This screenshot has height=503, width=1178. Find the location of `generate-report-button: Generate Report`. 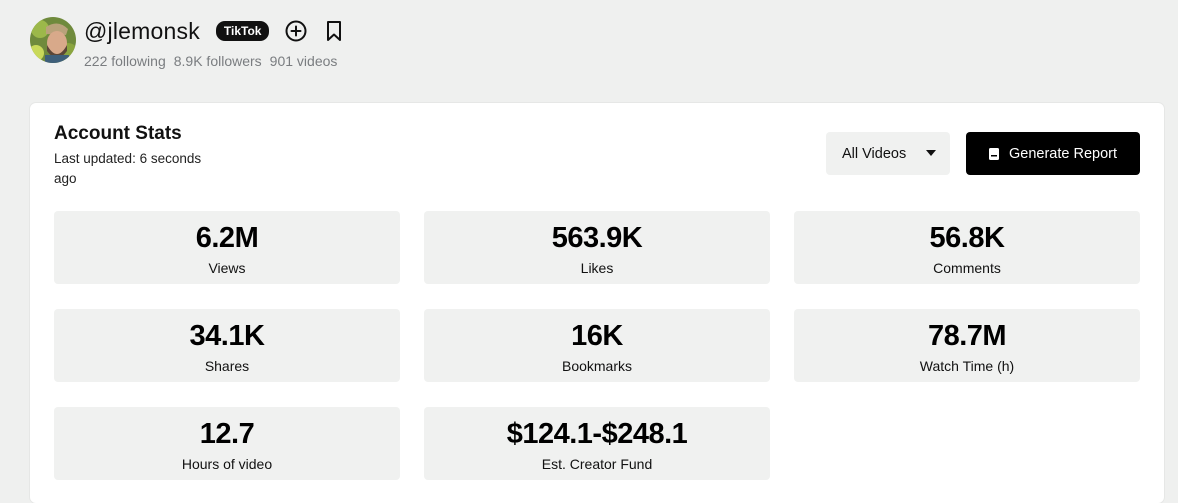

generate-report-button: Generate Report is located at coordinates (1053, 153).